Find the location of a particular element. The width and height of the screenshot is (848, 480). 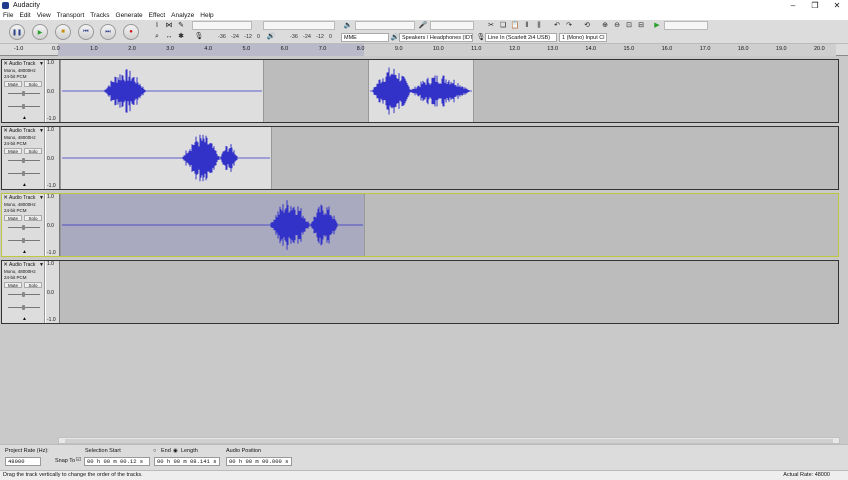

skip-to-end-button: ⏭ is located at coordinates (108, 32).